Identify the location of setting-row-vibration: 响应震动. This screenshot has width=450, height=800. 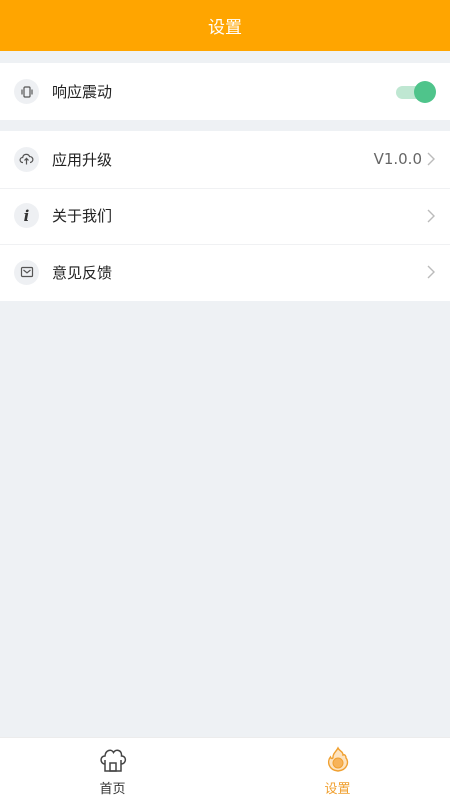
(225, 91).